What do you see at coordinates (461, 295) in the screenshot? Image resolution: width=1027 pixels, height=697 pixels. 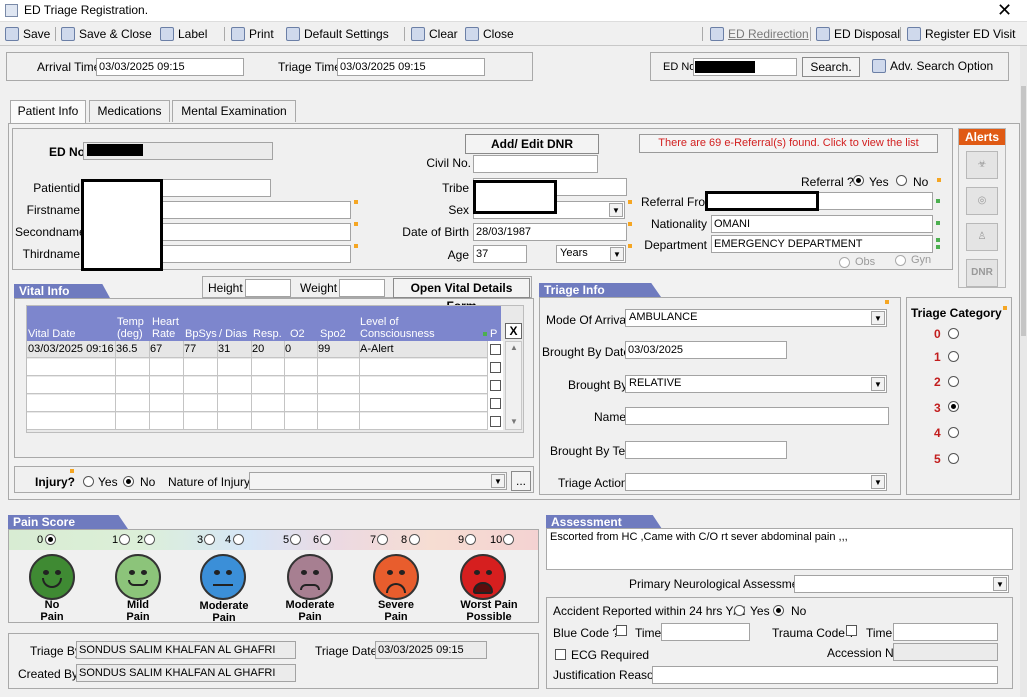 I see `open-vital-form-button: Open Vital Details Form` at bounding box center [461, 295].